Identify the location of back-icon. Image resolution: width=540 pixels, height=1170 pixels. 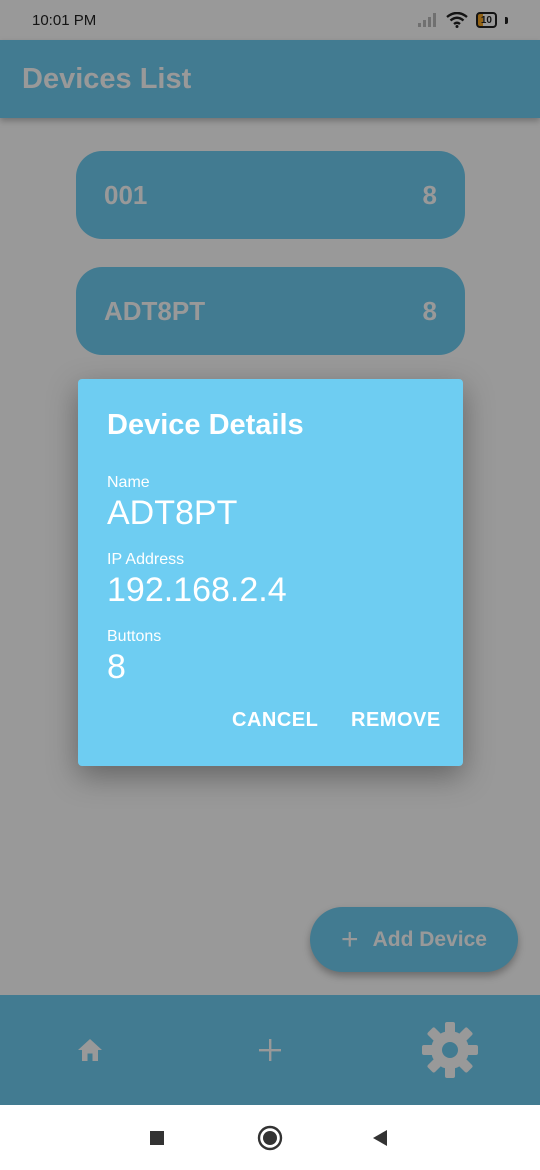
(380, 1137).